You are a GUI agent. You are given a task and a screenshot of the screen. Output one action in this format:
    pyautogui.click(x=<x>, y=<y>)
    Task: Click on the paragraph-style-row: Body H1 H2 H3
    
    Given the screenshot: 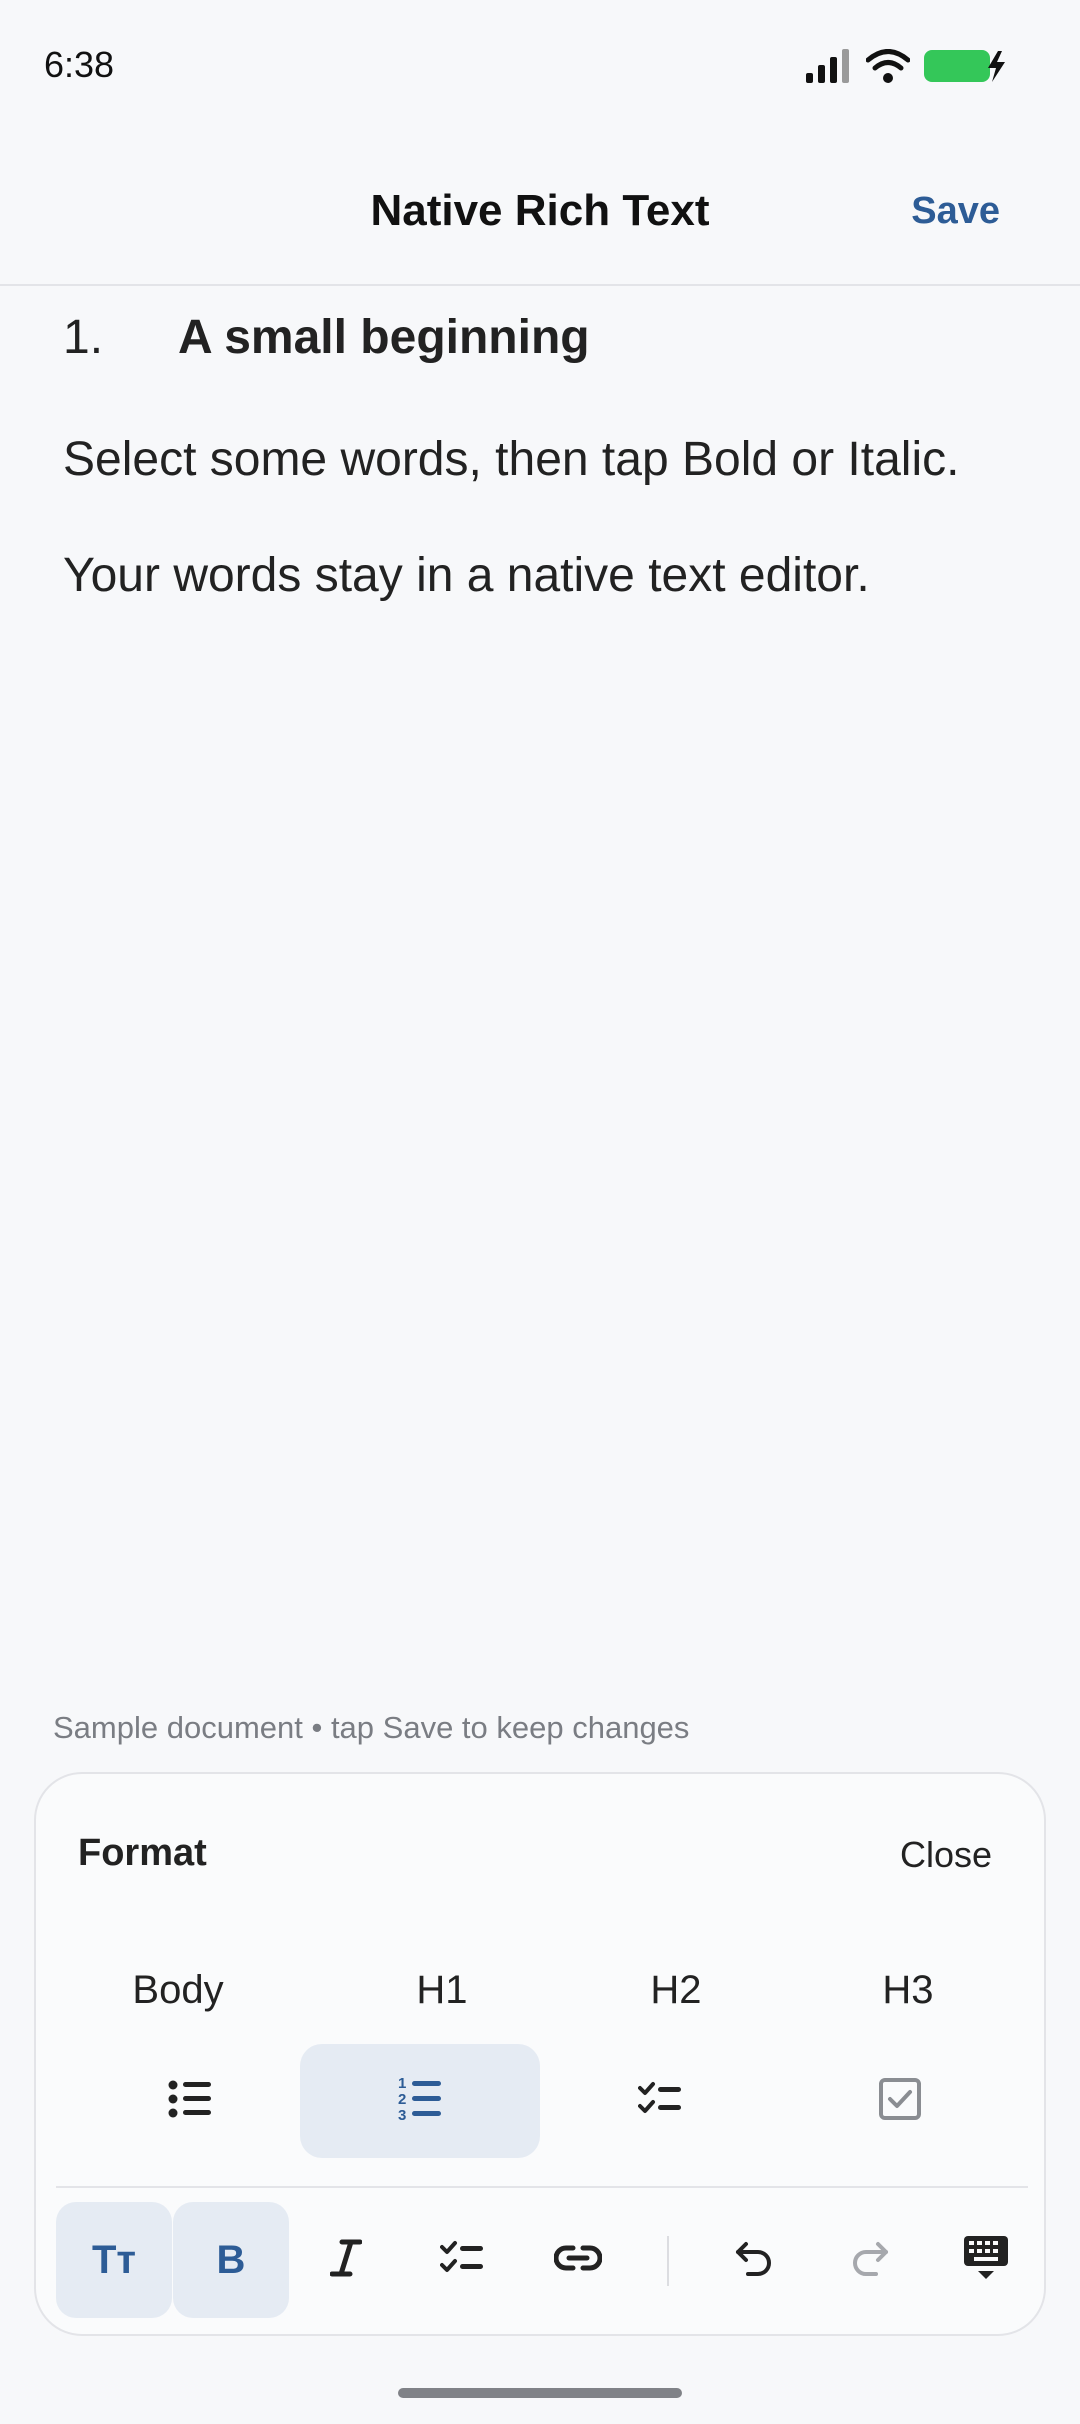 What is the action you would take?
    pyautogui.click(x=542, y=1990)
    